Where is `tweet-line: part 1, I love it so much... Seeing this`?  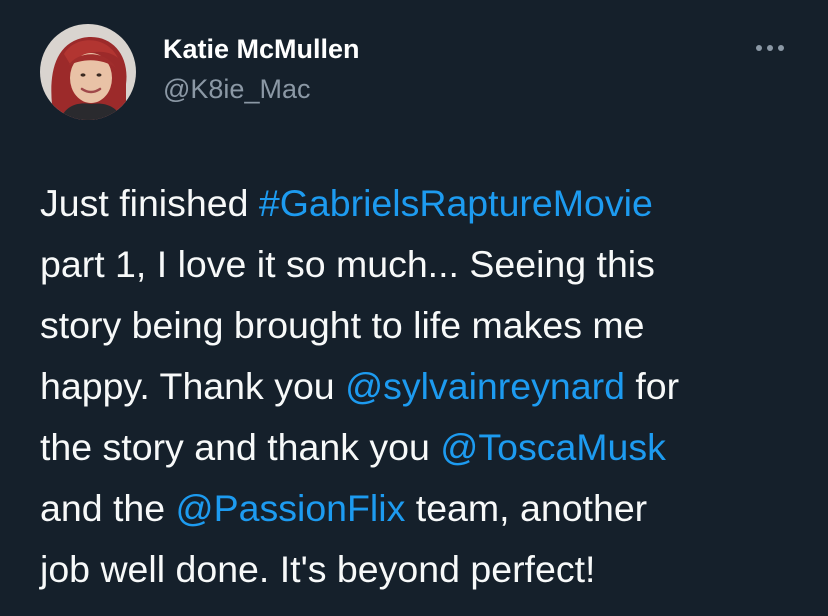
tweet-line: part 1, I love it so much... Seeing this is located at coordinates (425, 264).